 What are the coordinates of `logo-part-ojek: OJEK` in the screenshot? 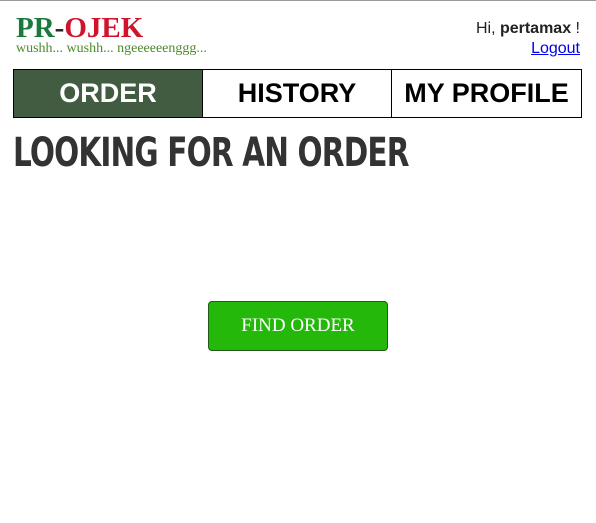 It's located at (104, 28).